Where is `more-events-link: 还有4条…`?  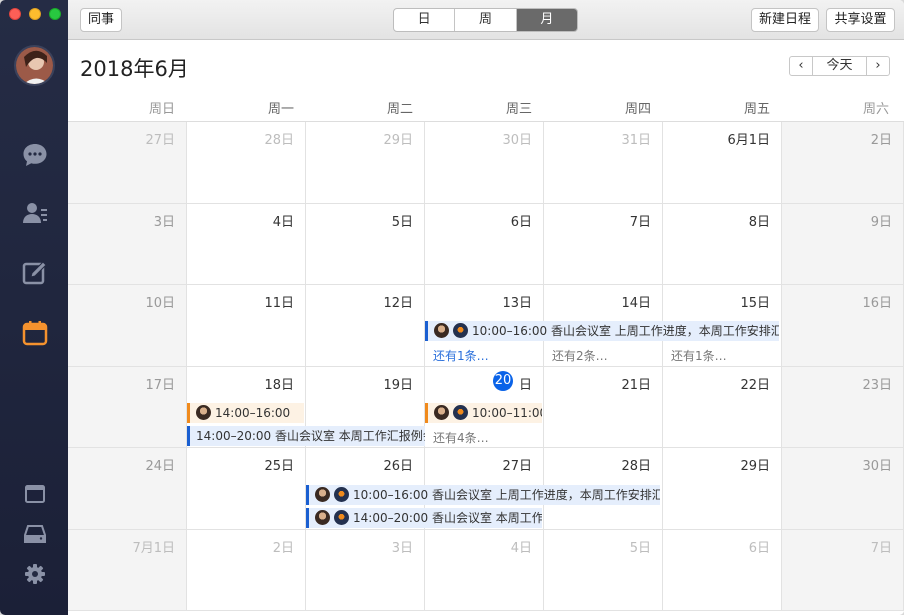 more-events-link: 还有4条… is located at coordinates (461, 437).